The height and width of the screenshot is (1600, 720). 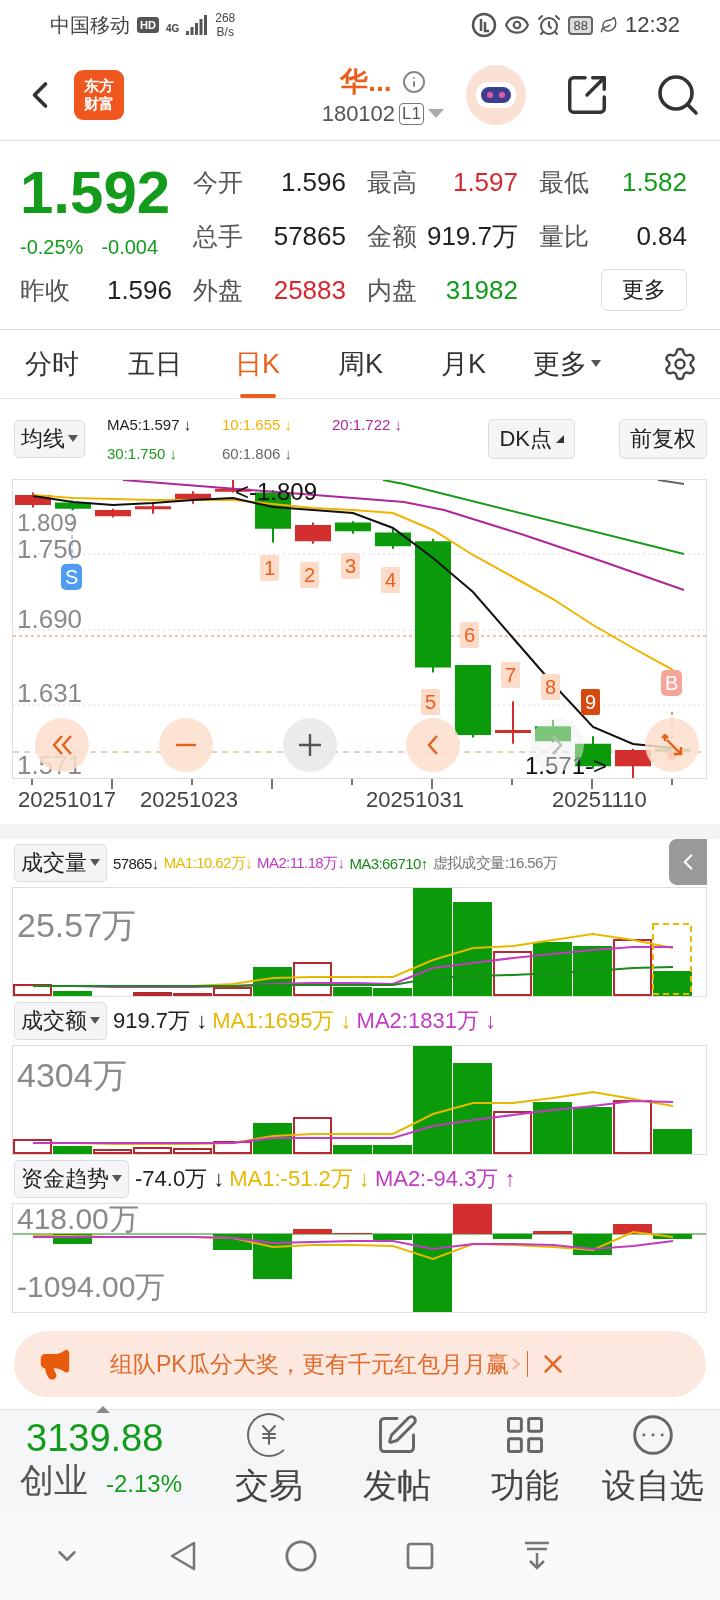 What do you see at coordinates (225, 18) in the screenshot?
I see `speed-value: 268` at bounding box center [225, 18].